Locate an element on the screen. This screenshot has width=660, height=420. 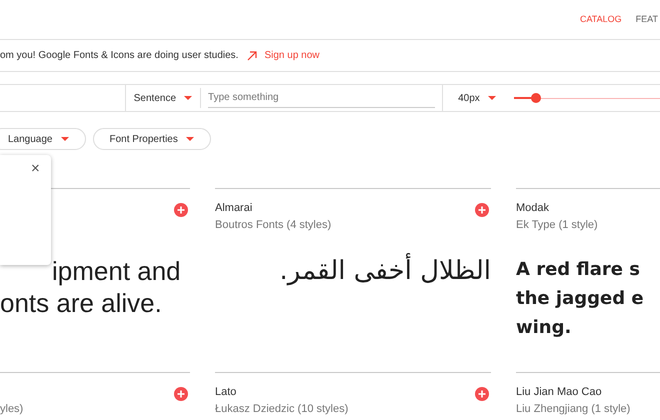
size-dropdown: 40px is located at coordinates (477, 98).